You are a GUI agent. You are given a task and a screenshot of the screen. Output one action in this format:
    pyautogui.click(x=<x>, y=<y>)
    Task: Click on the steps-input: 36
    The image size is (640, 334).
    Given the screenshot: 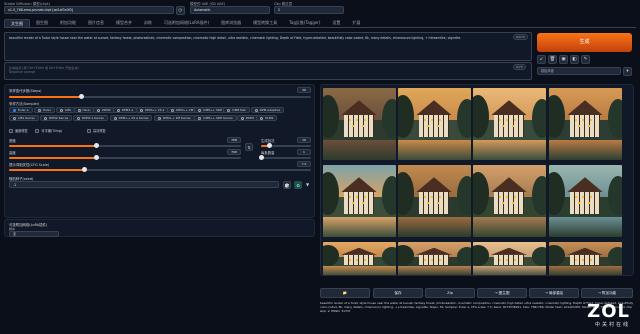 What is the action you would take?
    pyautogui.click(x=304, y=90)
    